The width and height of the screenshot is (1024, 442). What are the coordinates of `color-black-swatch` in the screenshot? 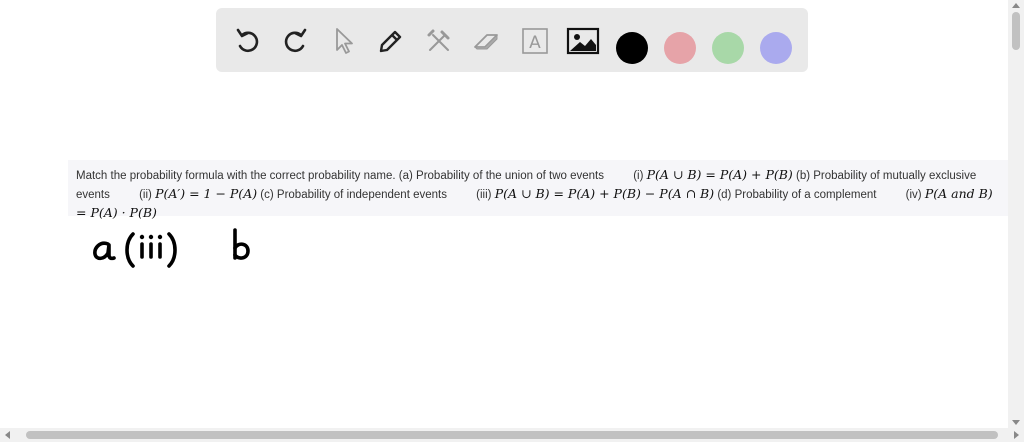 It's located at (632, 48).